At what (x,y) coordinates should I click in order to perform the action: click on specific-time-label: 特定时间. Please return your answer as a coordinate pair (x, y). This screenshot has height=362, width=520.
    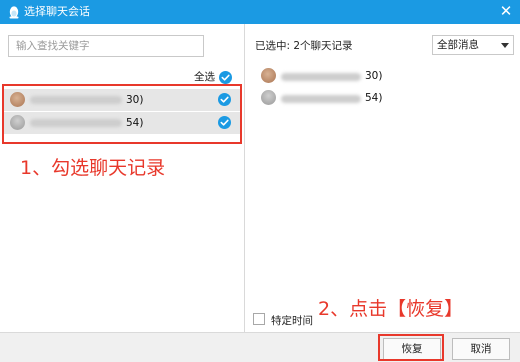
    Looking at the image, I should click on (292, 321).